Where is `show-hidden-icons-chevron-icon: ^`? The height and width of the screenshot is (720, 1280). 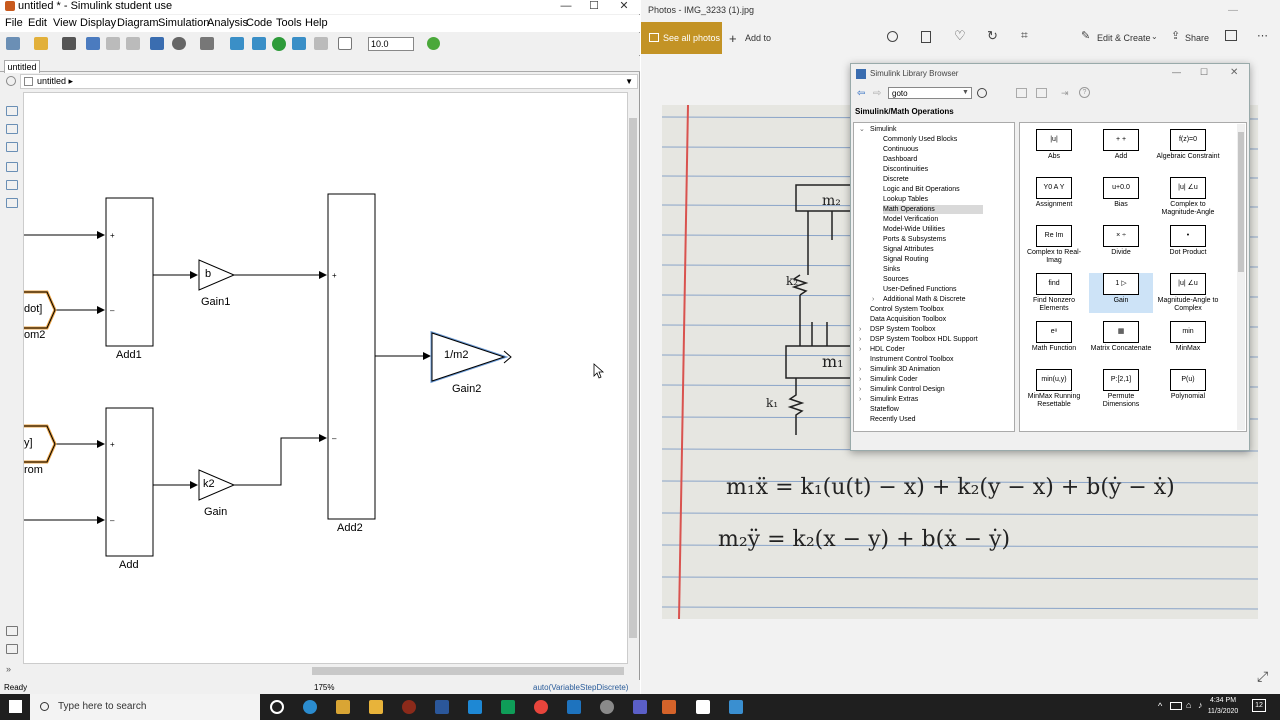 show-hidden-icons-chevron-icon: ^ is located at coordinates (1160, 706).